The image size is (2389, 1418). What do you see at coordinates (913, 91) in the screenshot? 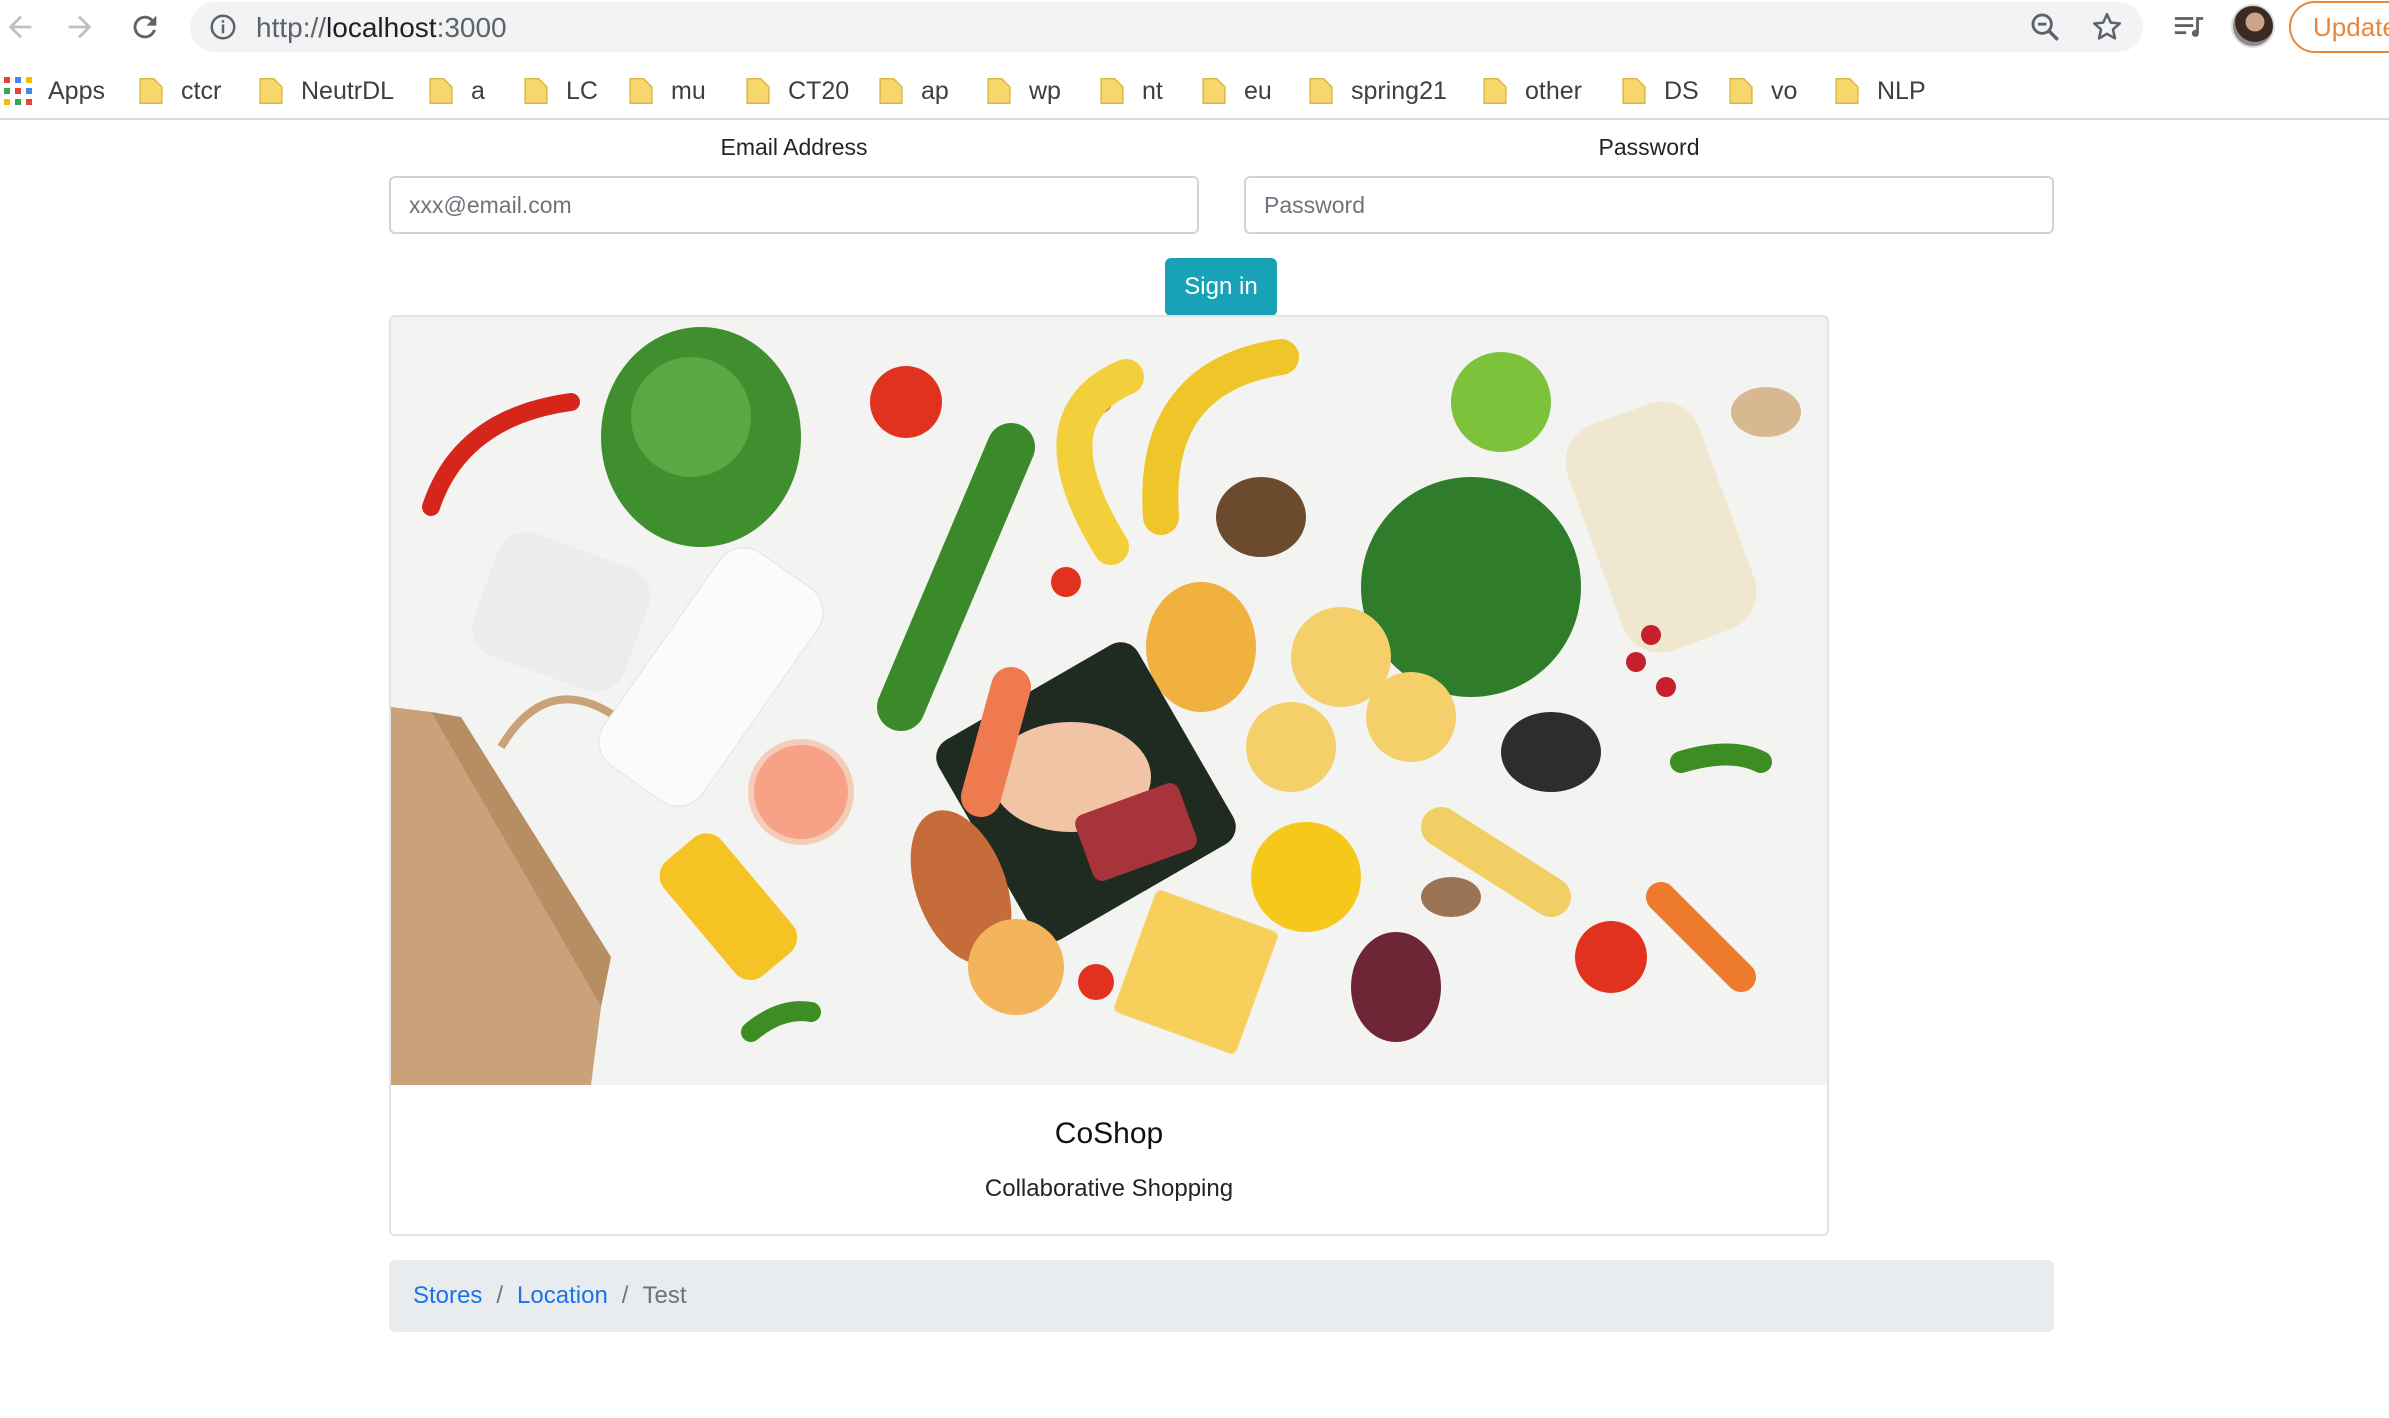
I see `bookmark-folder: ap` at bounding box center [913, 91].